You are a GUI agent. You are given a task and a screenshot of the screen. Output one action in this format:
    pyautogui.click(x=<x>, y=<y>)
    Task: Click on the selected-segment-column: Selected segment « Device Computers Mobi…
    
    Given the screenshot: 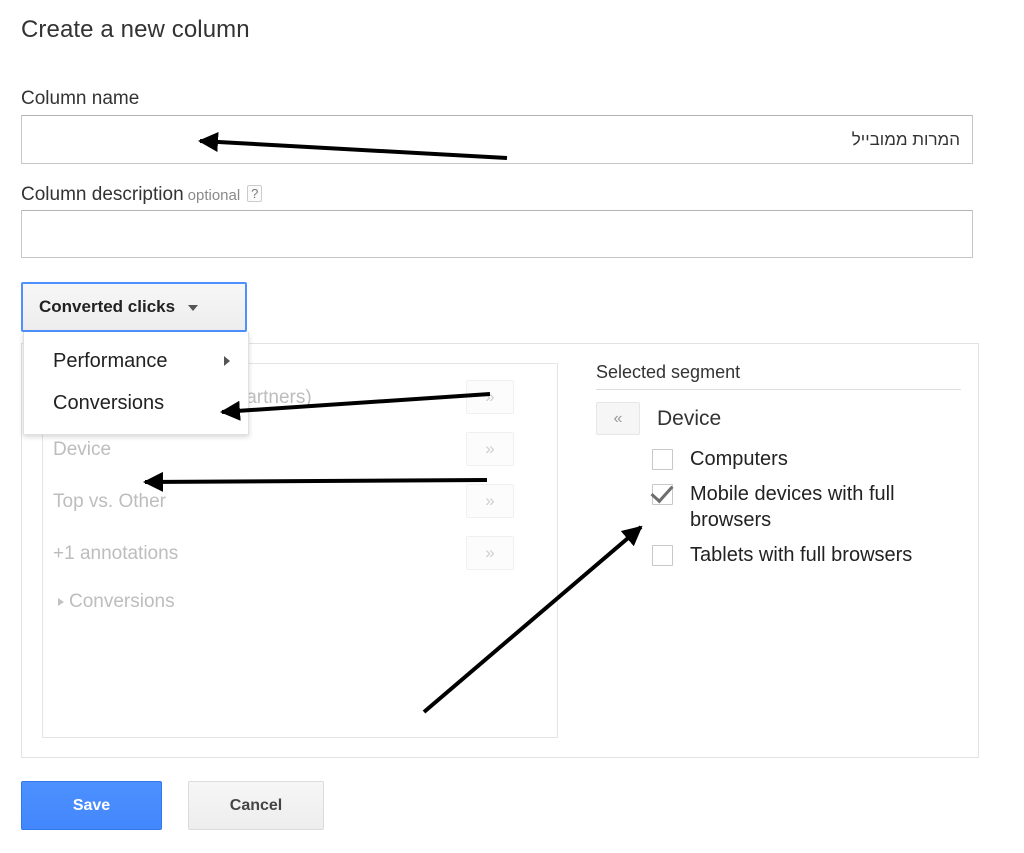 What is the action you would take?
    pyautogui.click(x=778, y=469)
    